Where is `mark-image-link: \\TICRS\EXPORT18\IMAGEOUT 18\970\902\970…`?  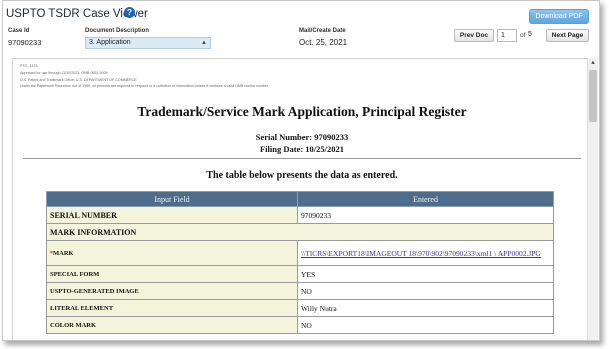 mark-image-link: \\TICRS\EXPORT18\IMAGEOUT 18\970\902\970… is located at coordinates (421, 253).